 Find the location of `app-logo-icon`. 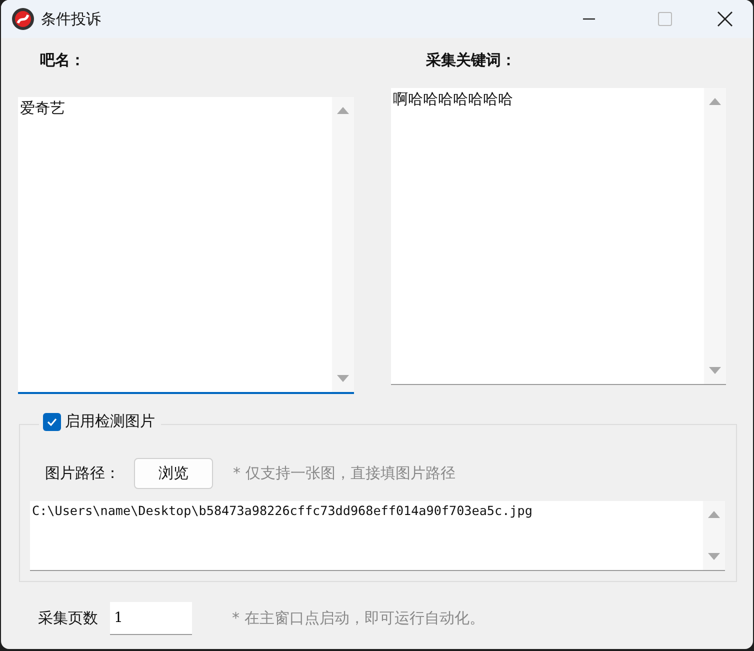

app-logo-icon is located at coordinates (23, 19).